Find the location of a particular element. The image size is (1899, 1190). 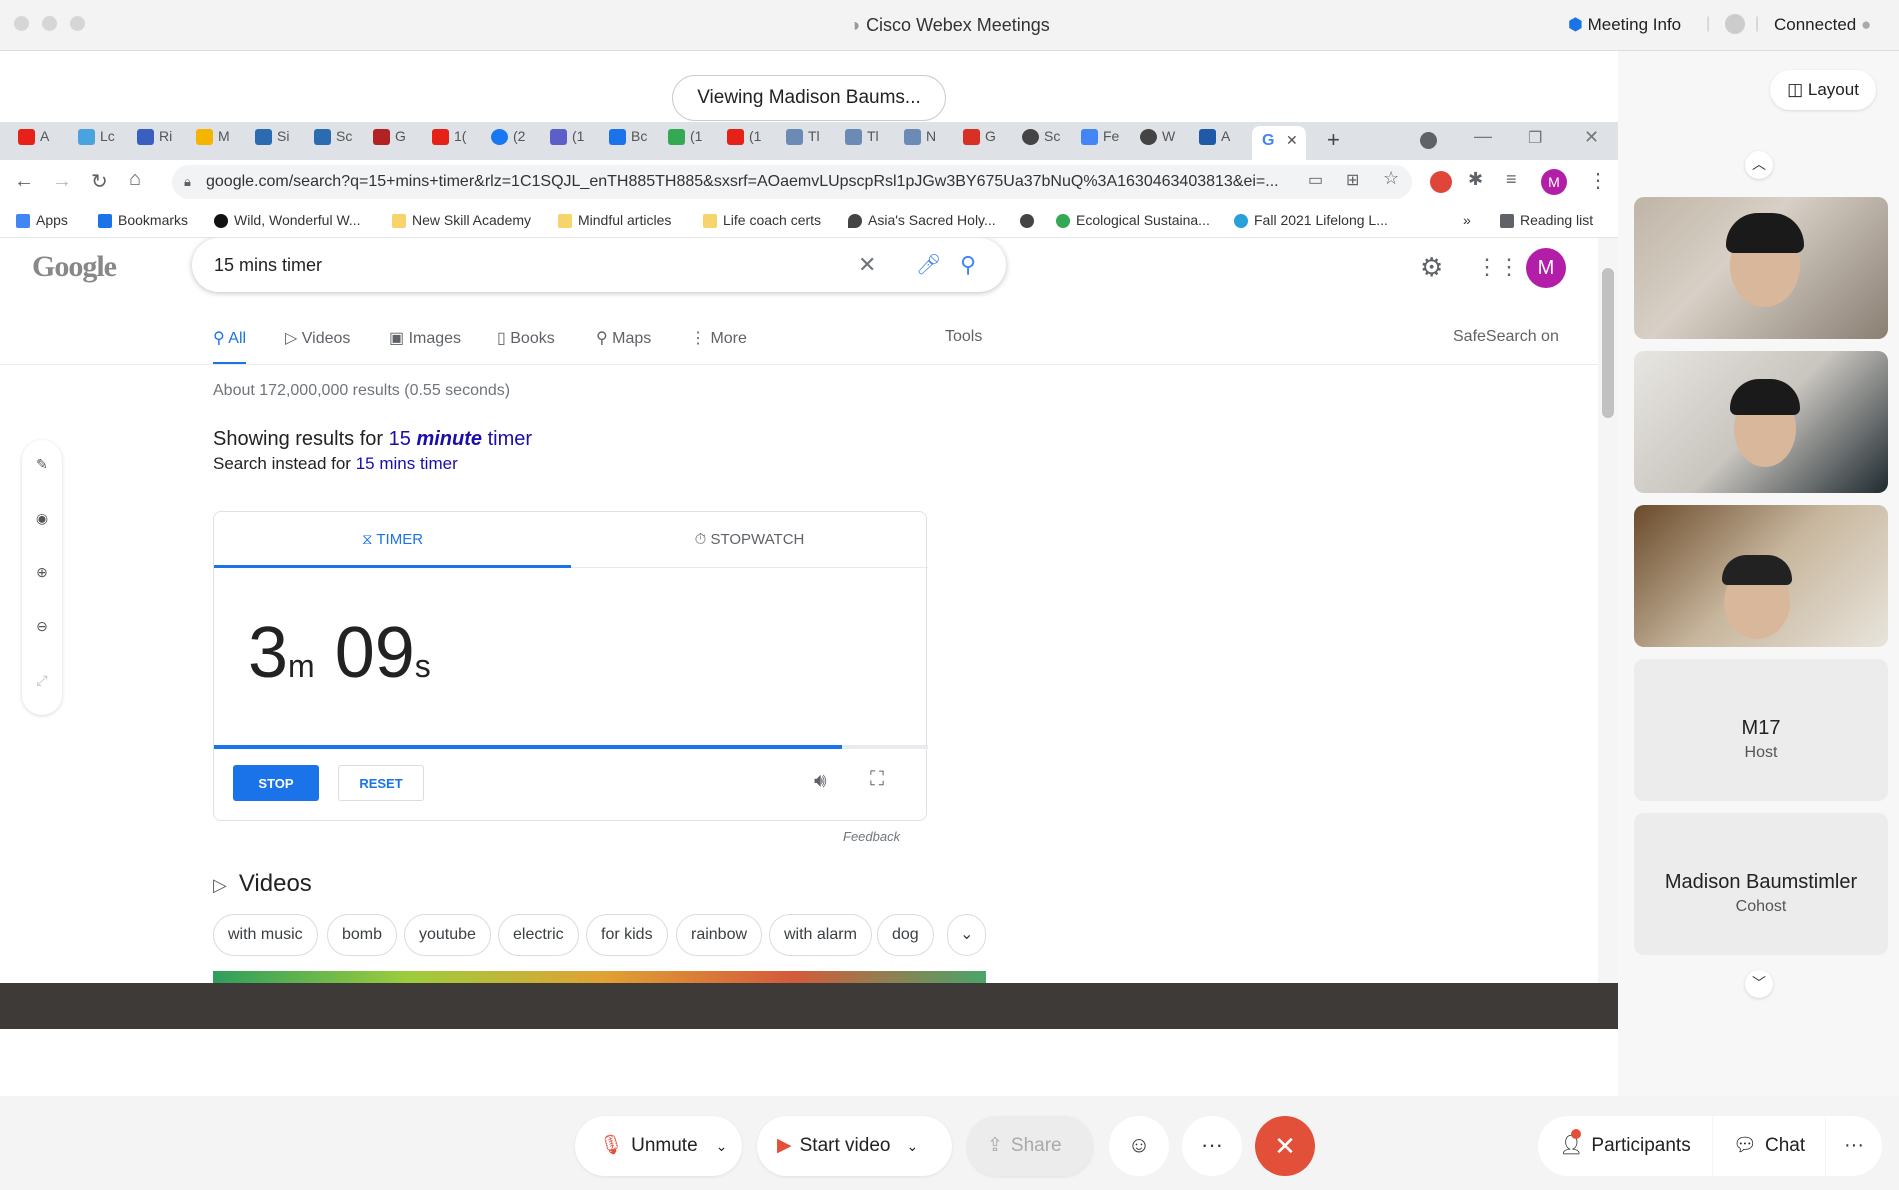

home-icon: ⌂ is located at coordinates (135, 179).